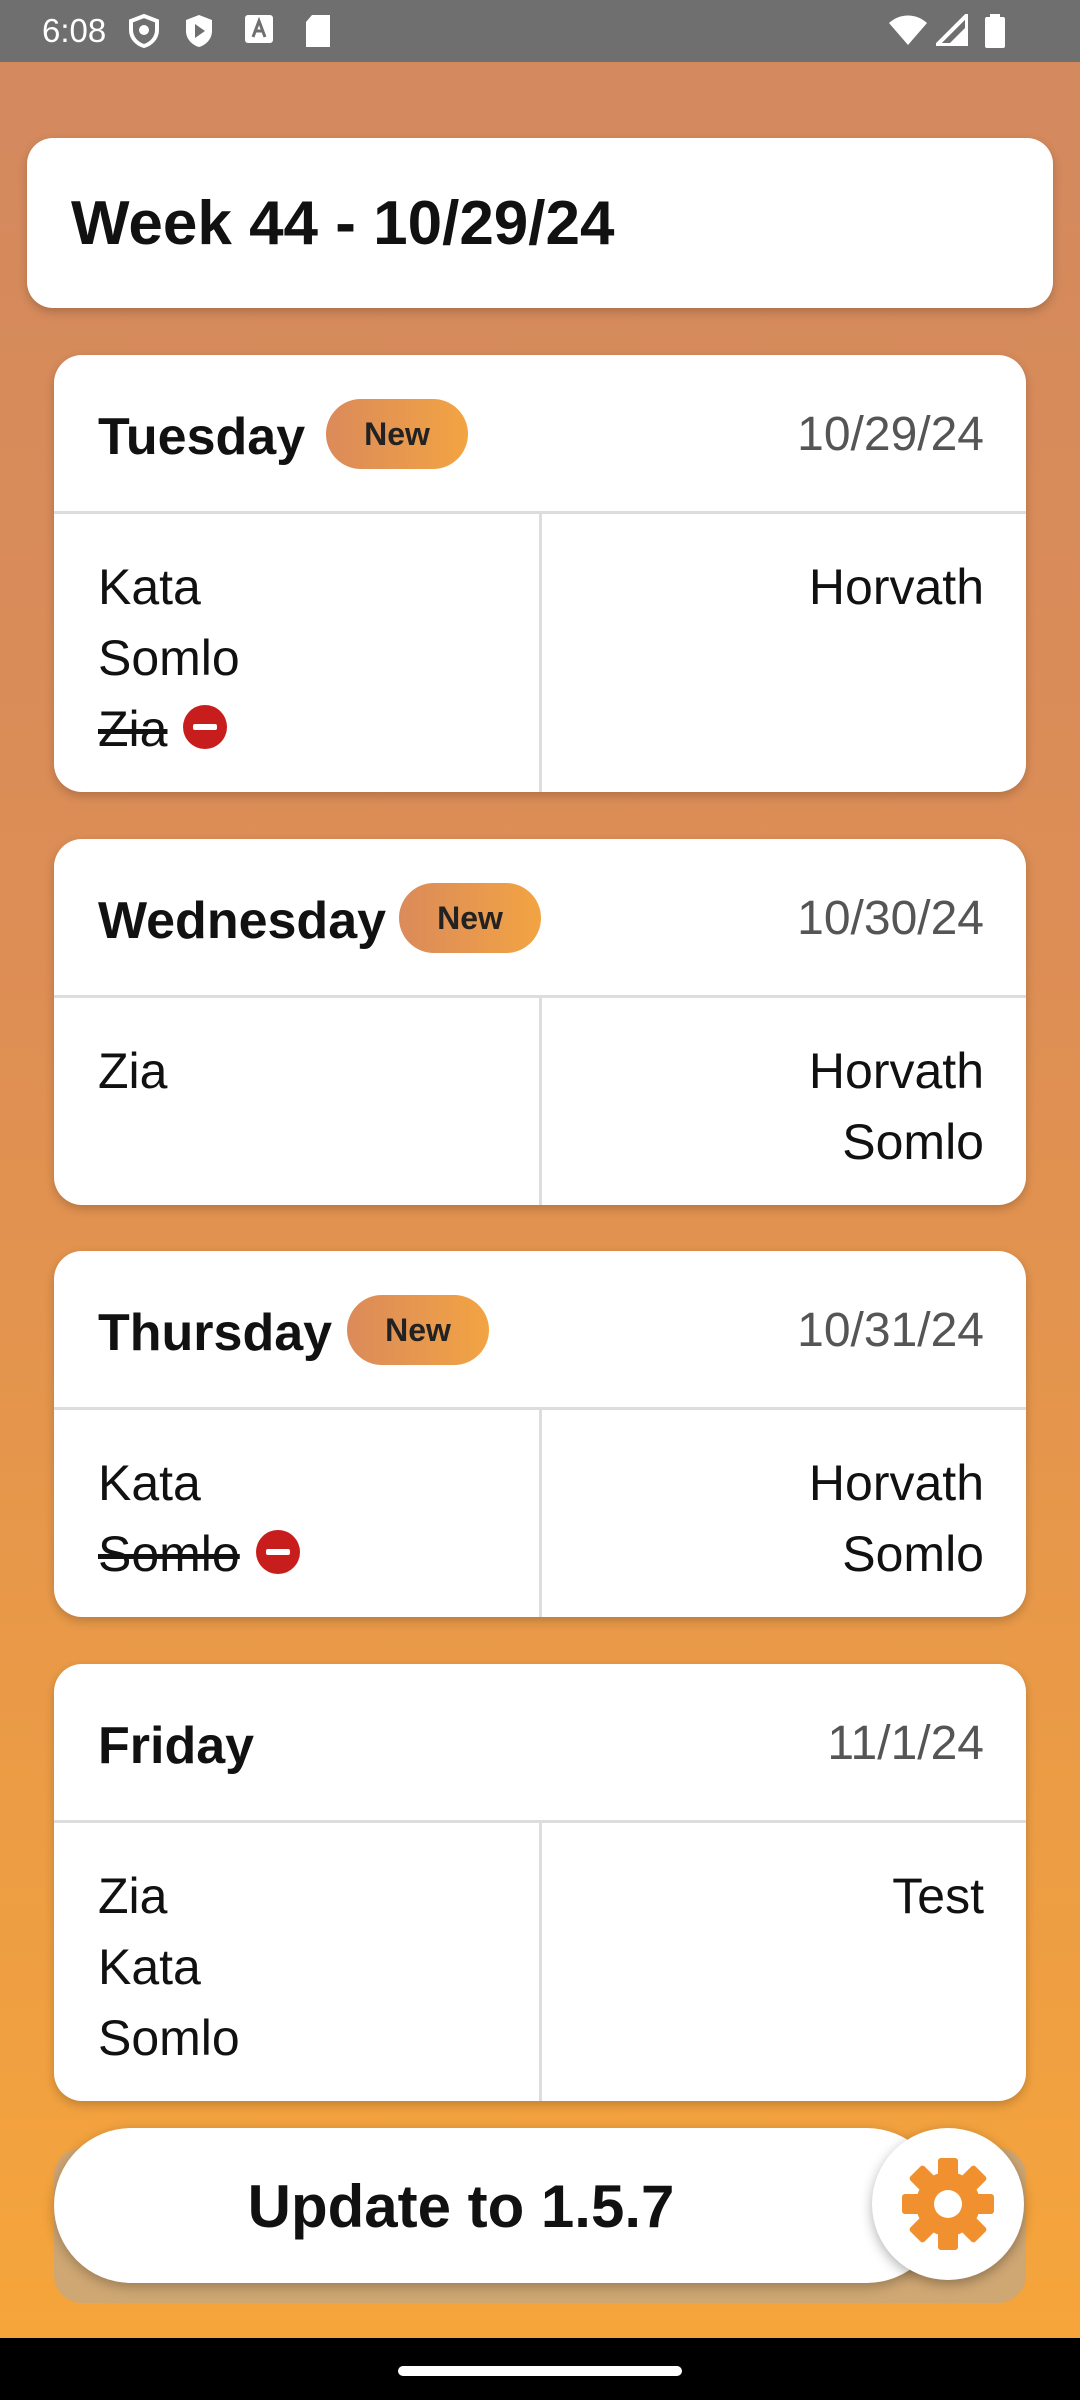 The image size is (1080, 2400). Describe the element at coordinates (215, 1333) in the screenshot. I see `day-name: Thursday` at that location.